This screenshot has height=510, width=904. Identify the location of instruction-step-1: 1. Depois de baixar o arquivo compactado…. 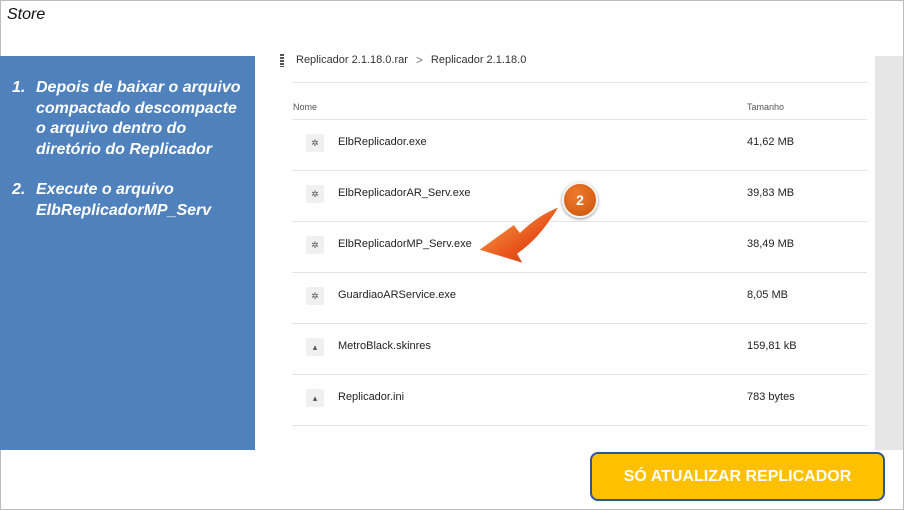
(129, 119).